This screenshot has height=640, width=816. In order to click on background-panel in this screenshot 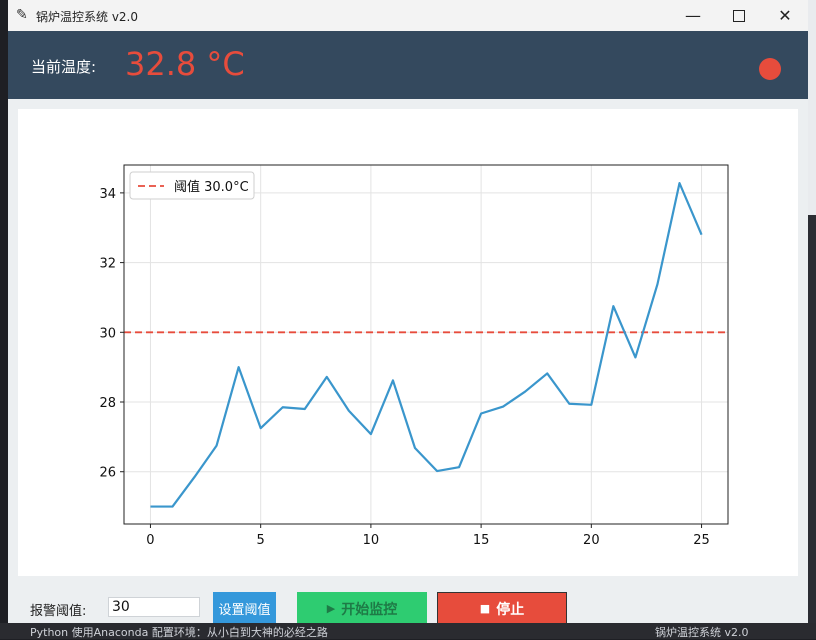, I will do `click(812, 107)`.